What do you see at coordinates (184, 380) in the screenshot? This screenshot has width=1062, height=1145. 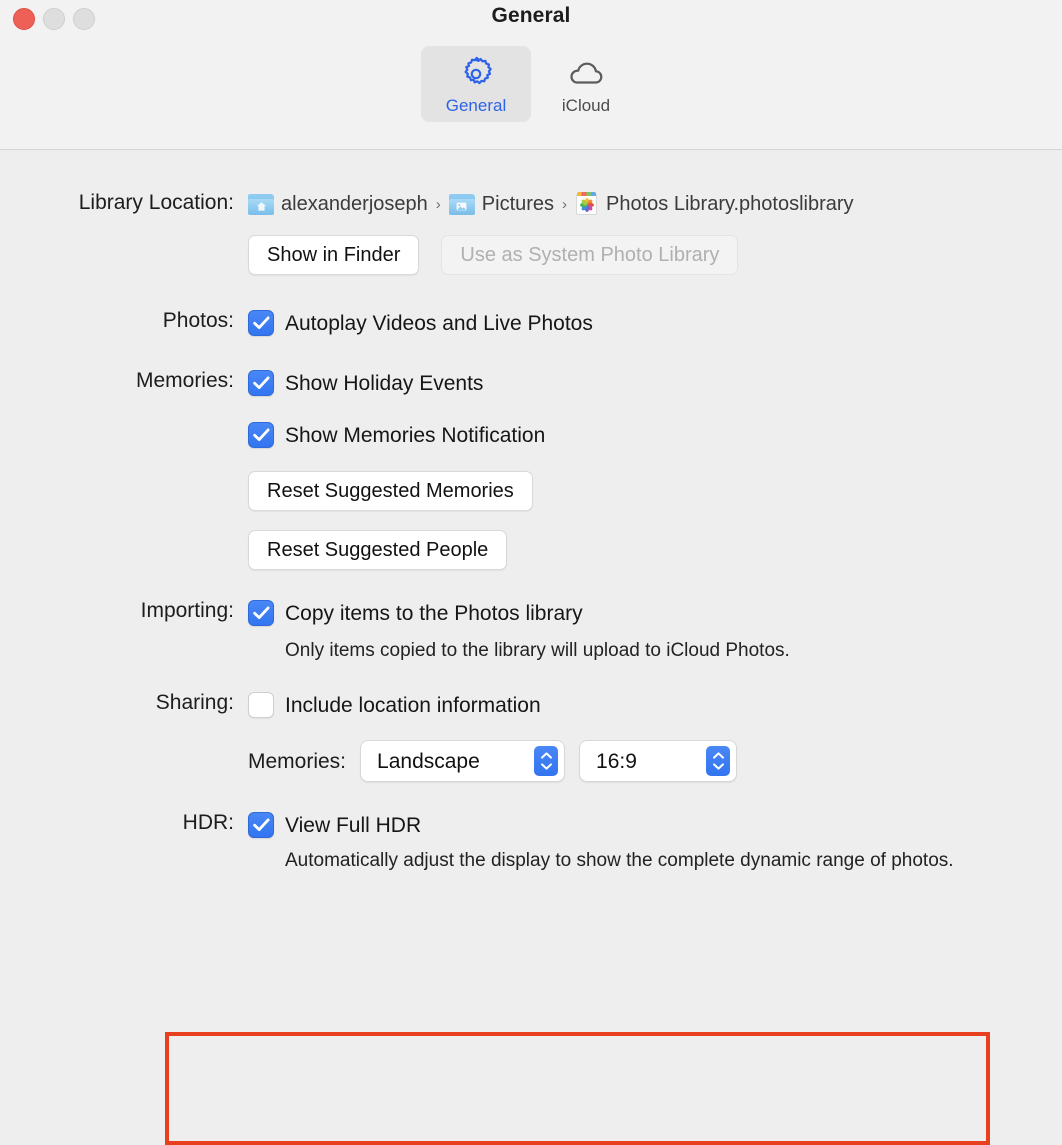 I see `memories-label: Memories:` at bounding box center [184, 380].